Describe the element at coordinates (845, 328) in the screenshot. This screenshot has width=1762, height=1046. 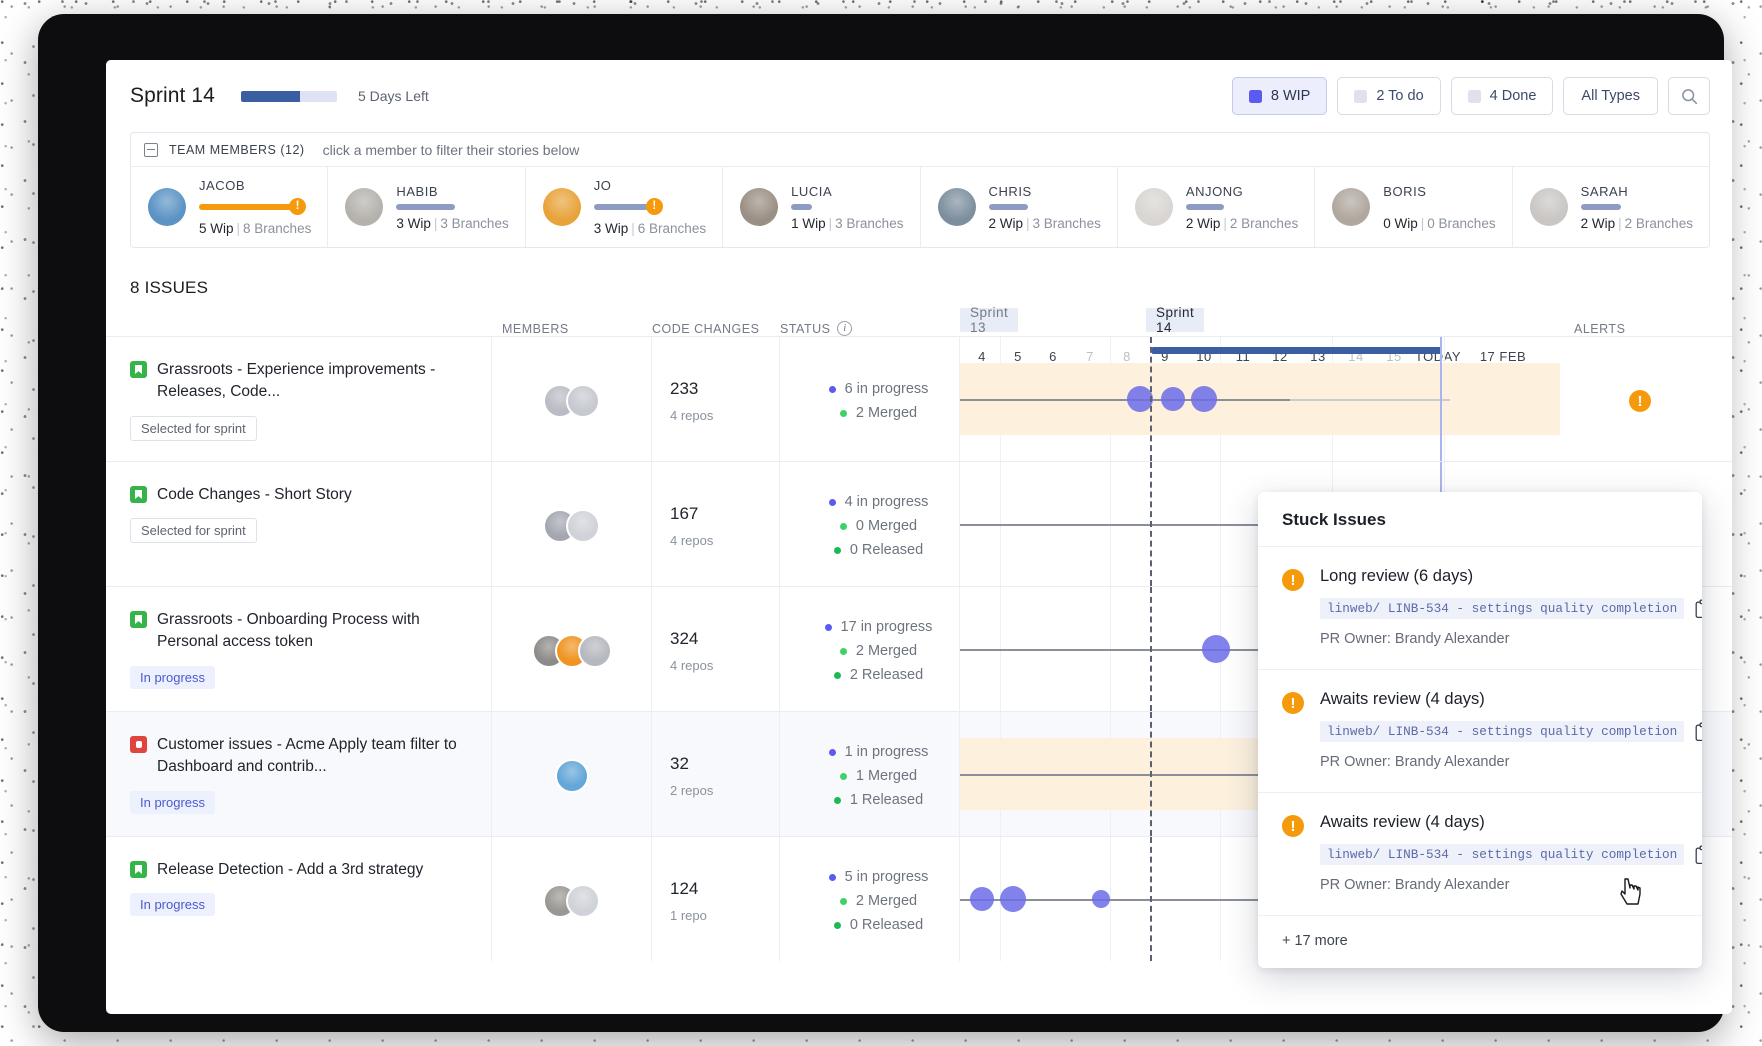
I see `info-icon: i` at that location.